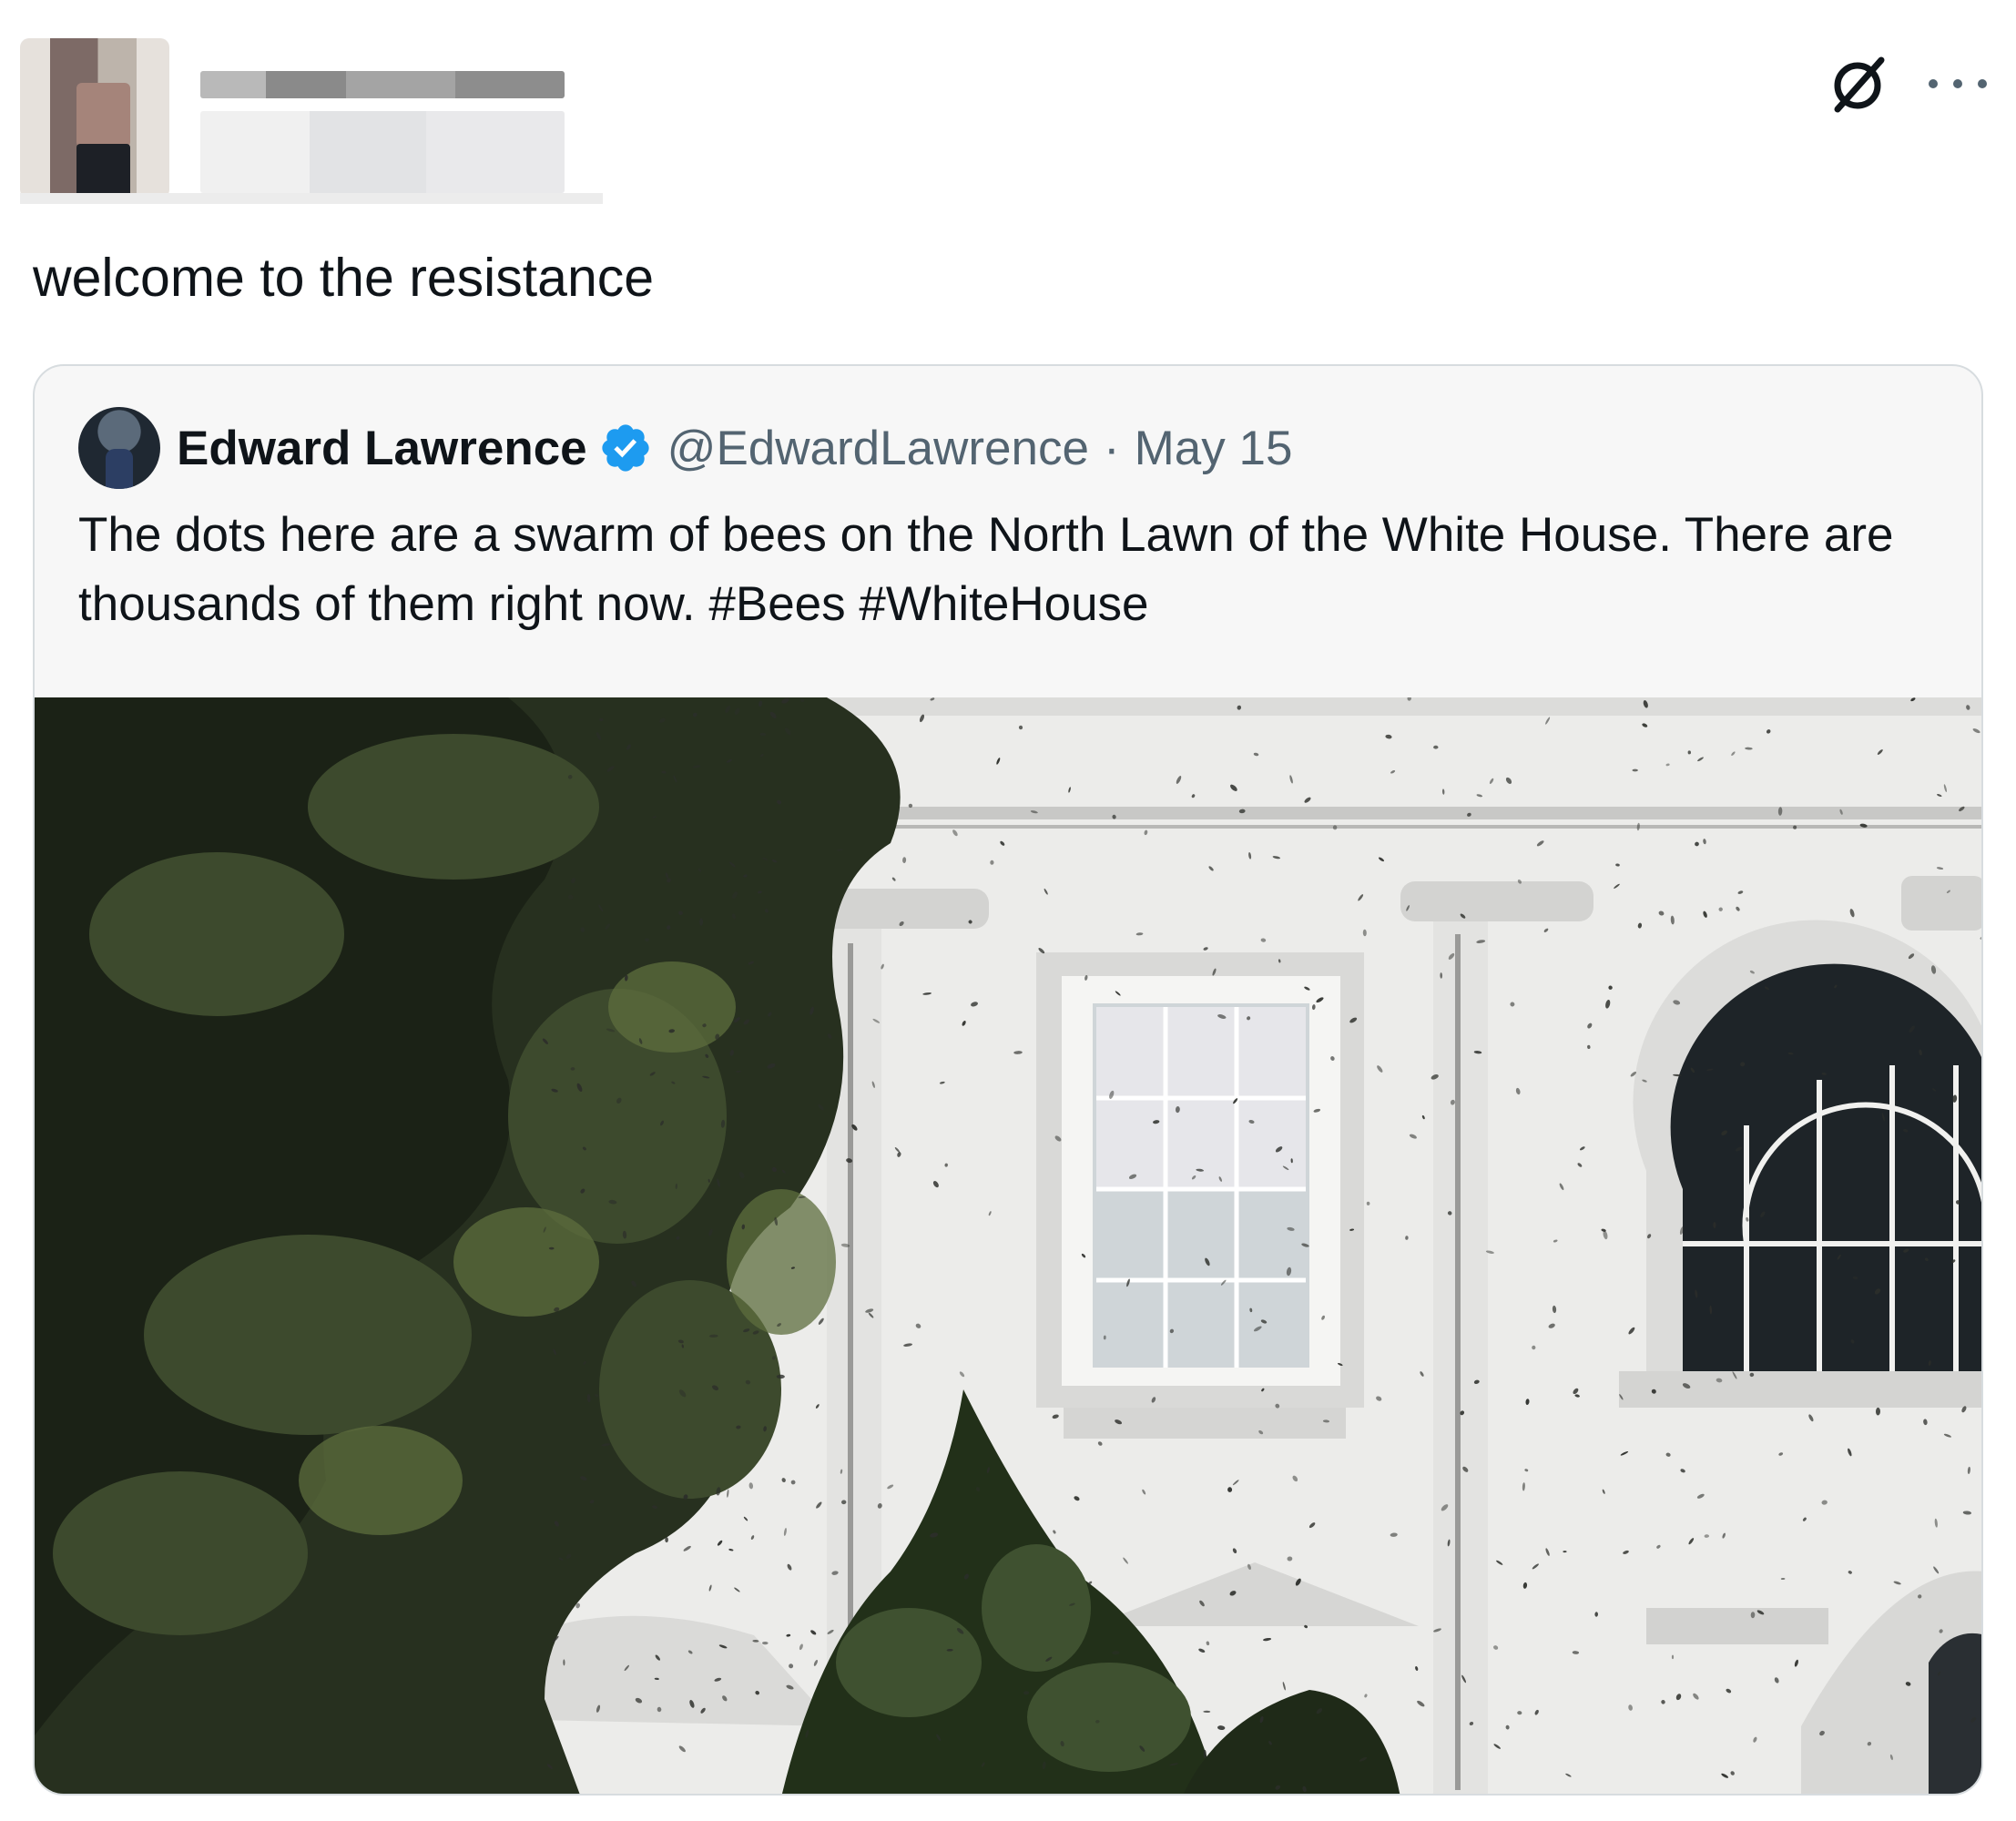 The image size is (2016, 1821). I want to click on post-text: welcome to the resistance, so click(344, 278).